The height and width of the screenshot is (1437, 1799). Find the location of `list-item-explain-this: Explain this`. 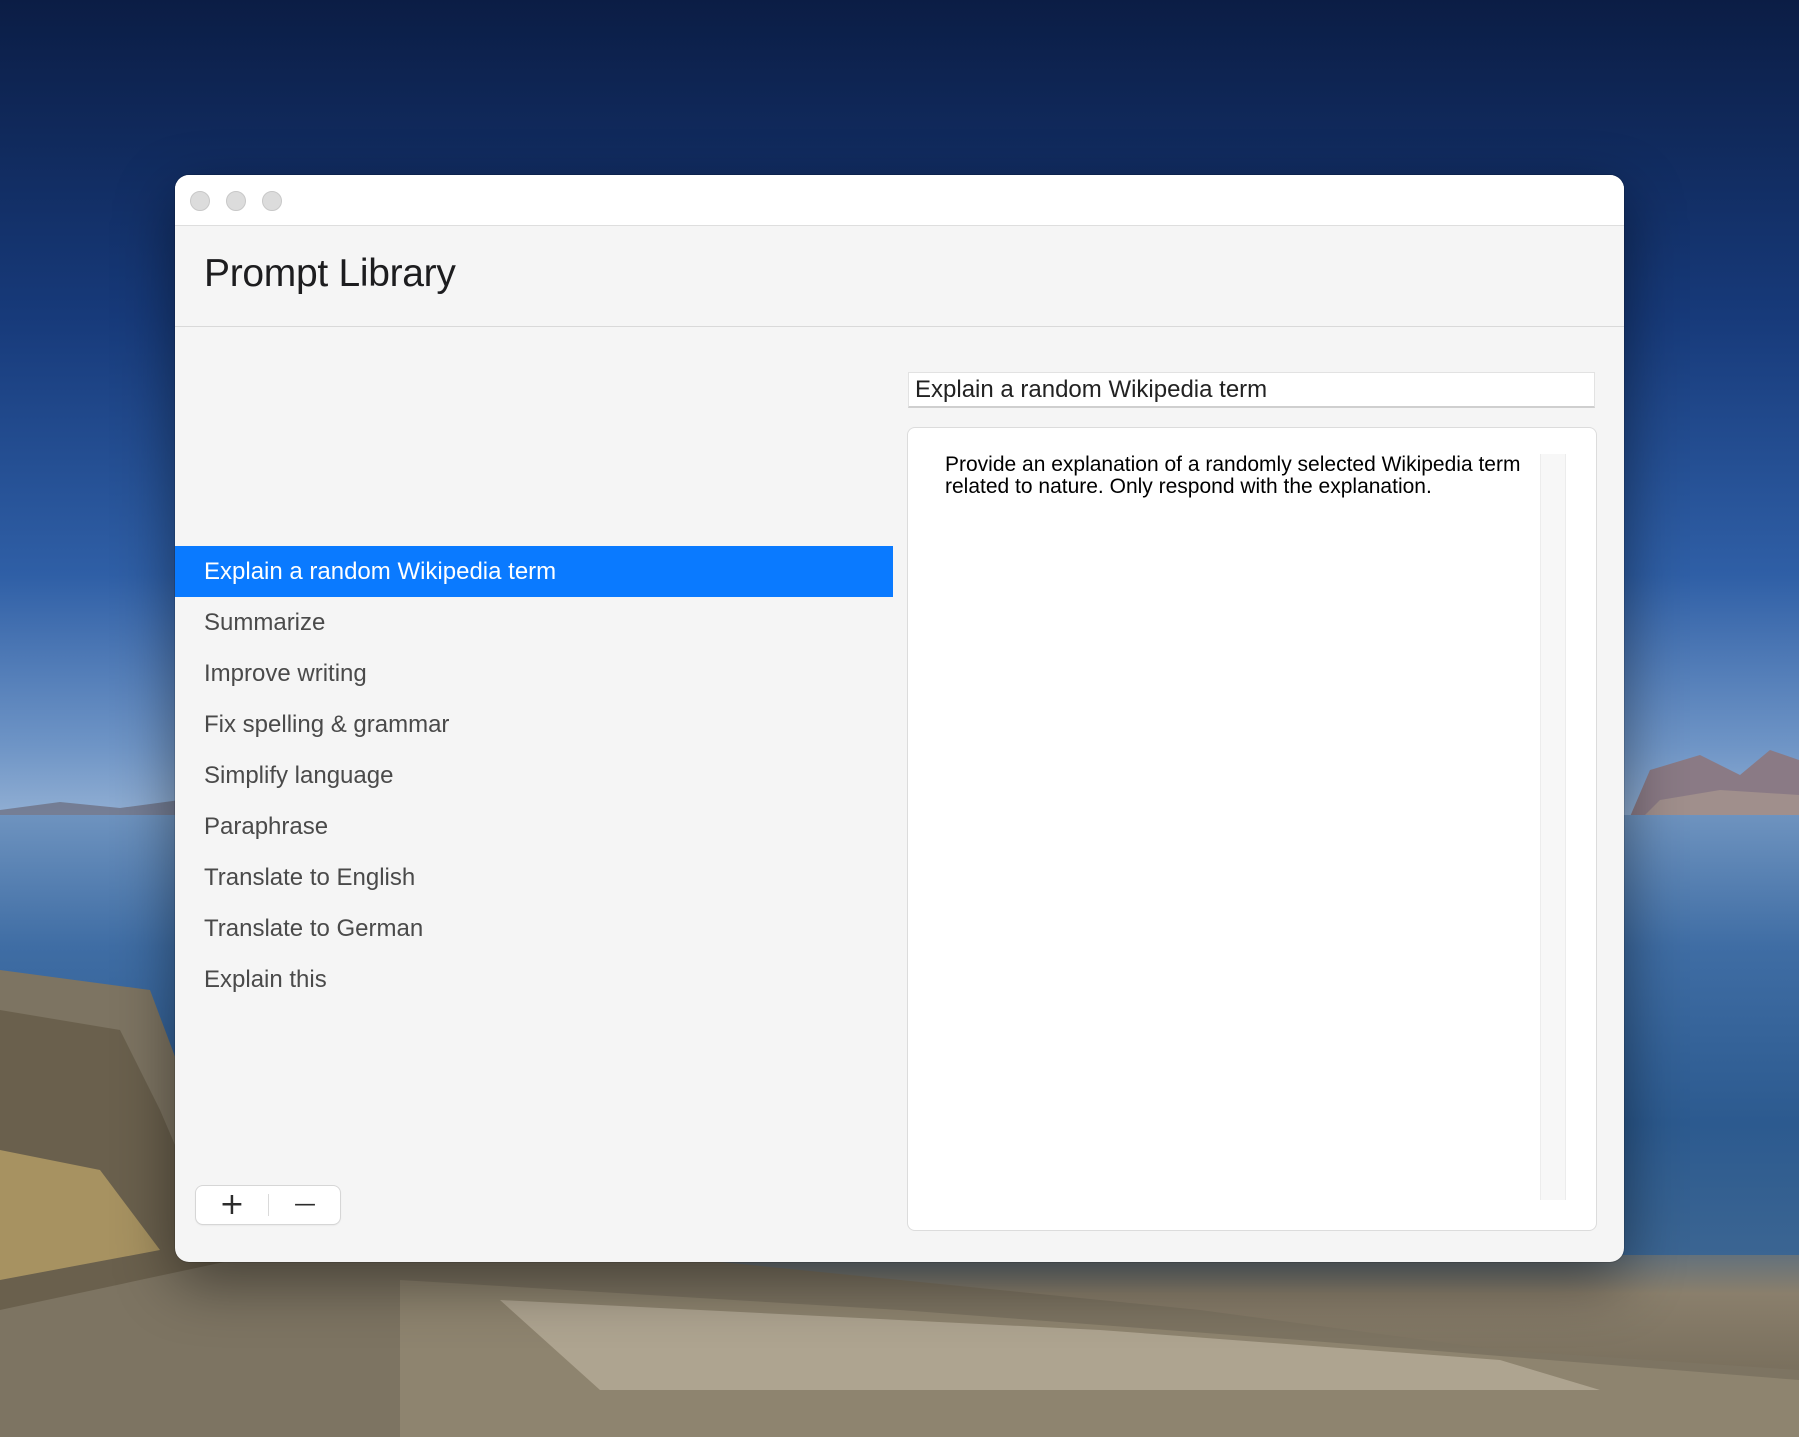

list-item-explain-this: Explain this is located at coordinates (534, 979).